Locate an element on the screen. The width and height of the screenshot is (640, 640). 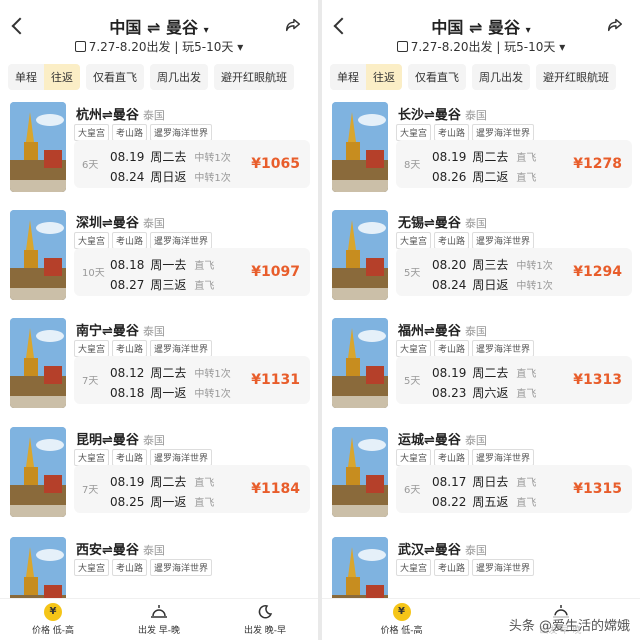
filter-bar: 单程 往返 仅看直飞 周几出发 避开红眼航班 is located at coordinates (481, 77).